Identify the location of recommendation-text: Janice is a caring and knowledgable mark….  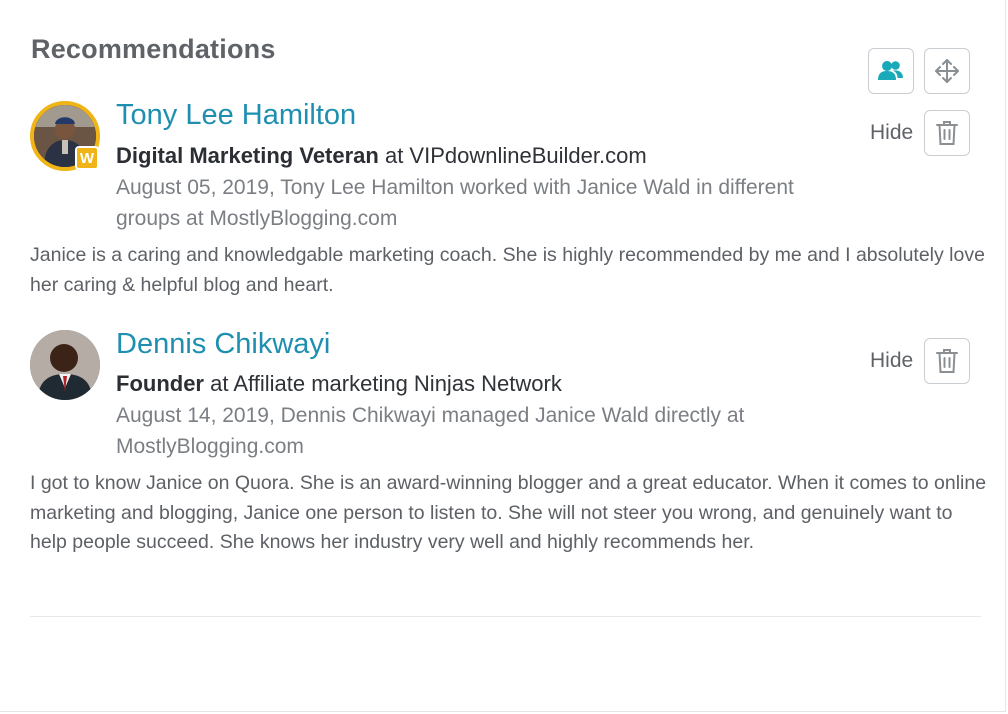
(507, 270).